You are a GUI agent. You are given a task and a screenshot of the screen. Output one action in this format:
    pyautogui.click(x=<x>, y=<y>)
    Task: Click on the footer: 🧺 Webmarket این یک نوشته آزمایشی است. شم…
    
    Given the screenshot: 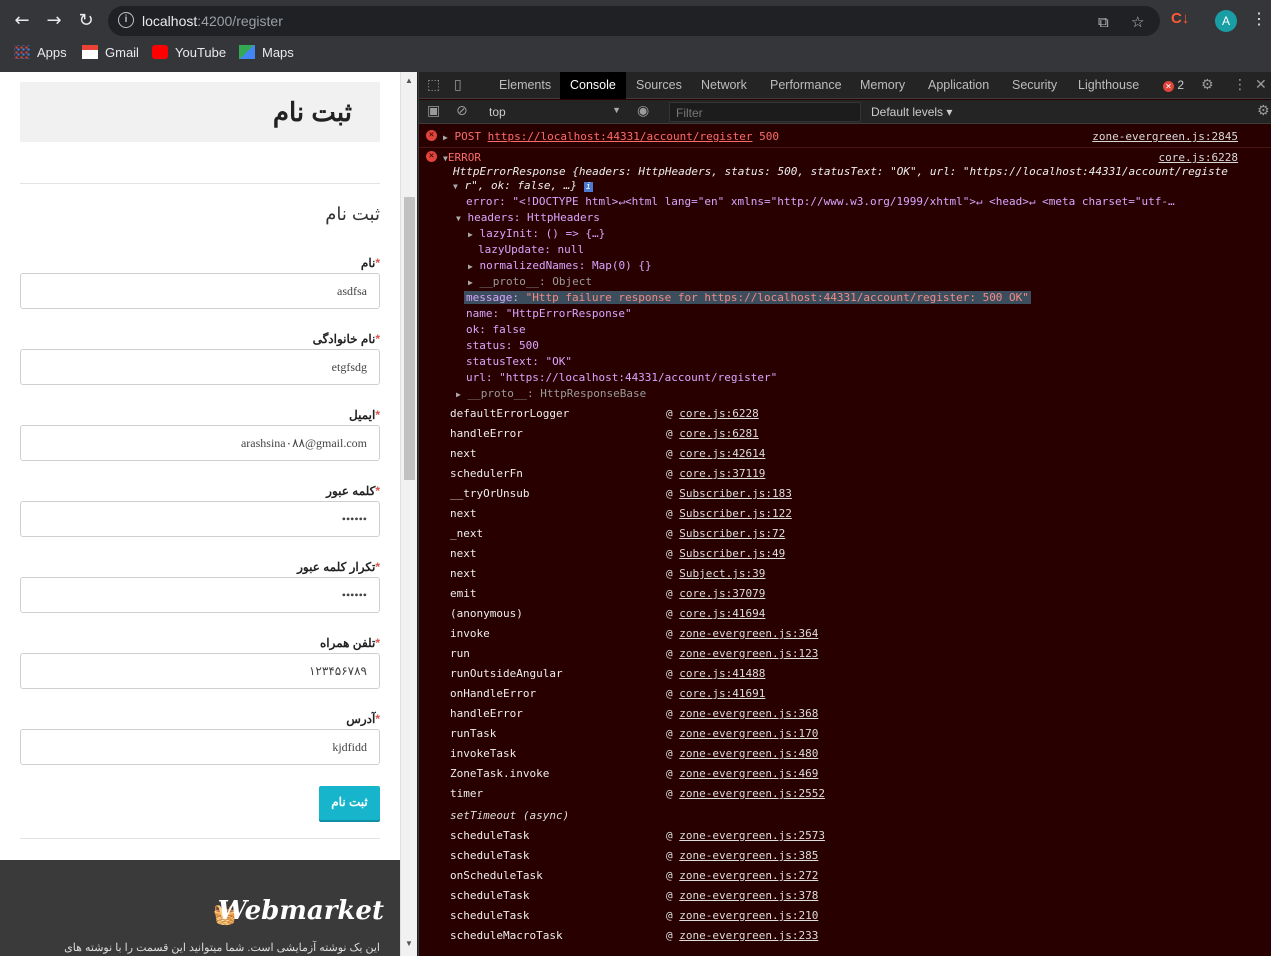 What is the action you would take?
    pyautogui.click(x=200, y=908)
    